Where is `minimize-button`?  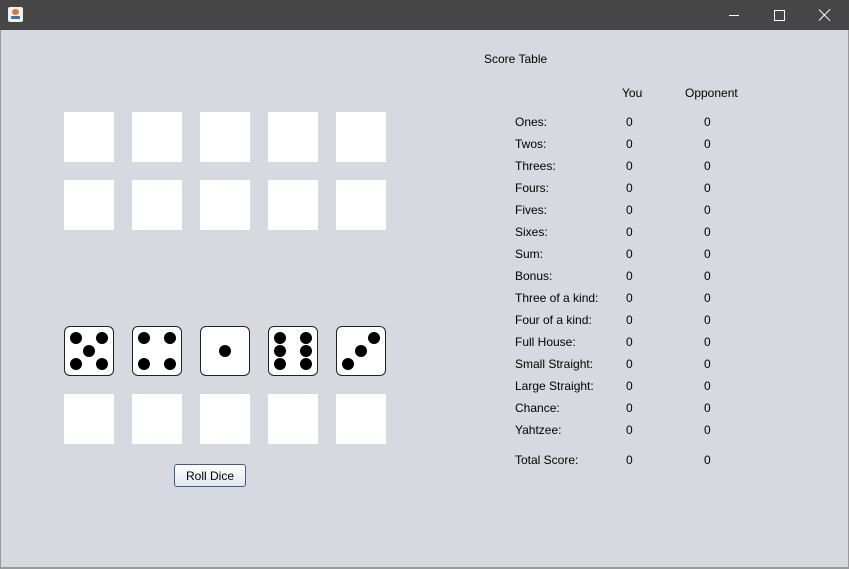 minimize-button is located at coordinates (734, 15).